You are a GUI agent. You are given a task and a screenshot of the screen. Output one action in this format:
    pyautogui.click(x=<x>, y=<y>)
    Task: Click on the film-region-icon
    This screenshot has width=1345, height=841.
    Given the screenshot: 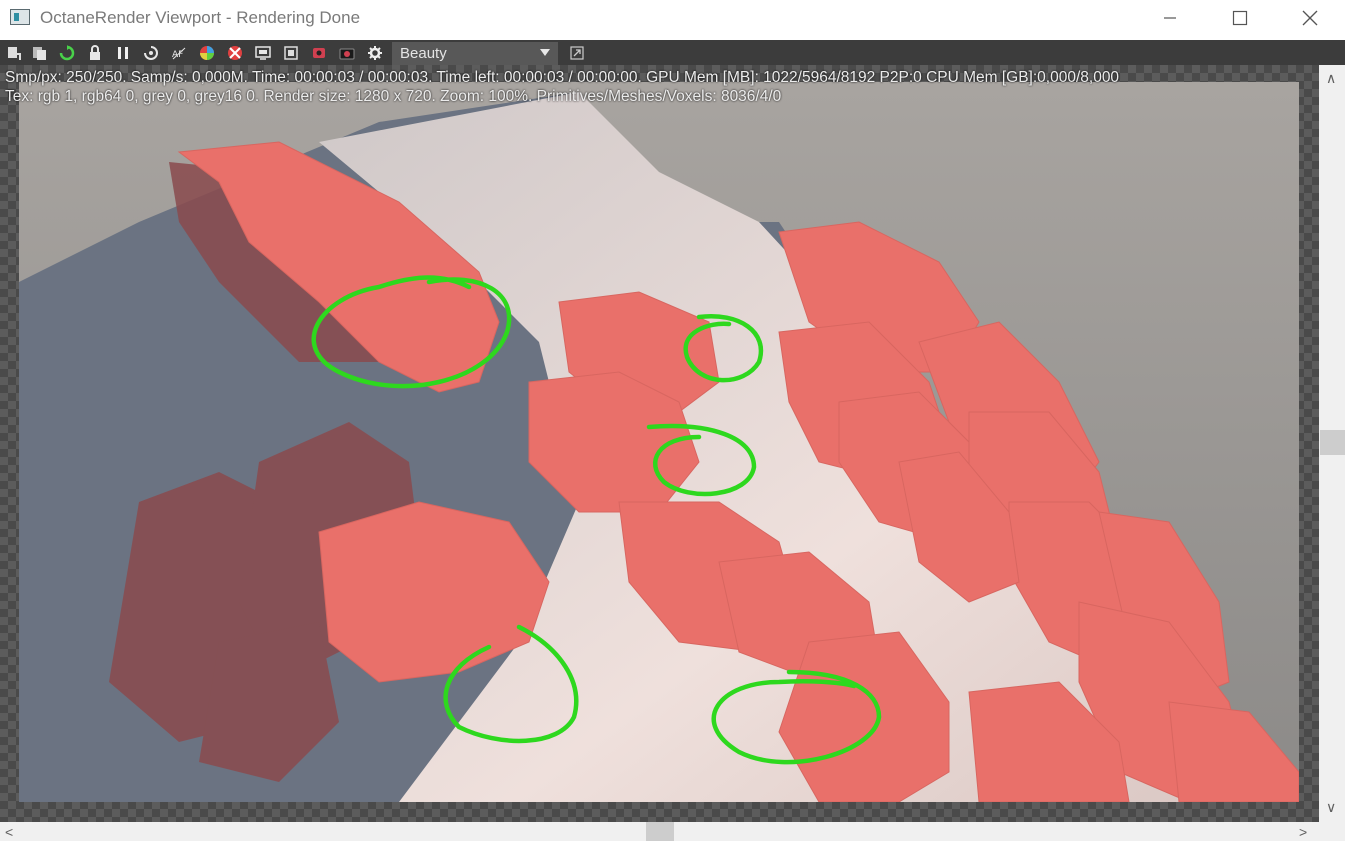 What is the action you would take?
    pyautogui.click(x=290, y=52)
    